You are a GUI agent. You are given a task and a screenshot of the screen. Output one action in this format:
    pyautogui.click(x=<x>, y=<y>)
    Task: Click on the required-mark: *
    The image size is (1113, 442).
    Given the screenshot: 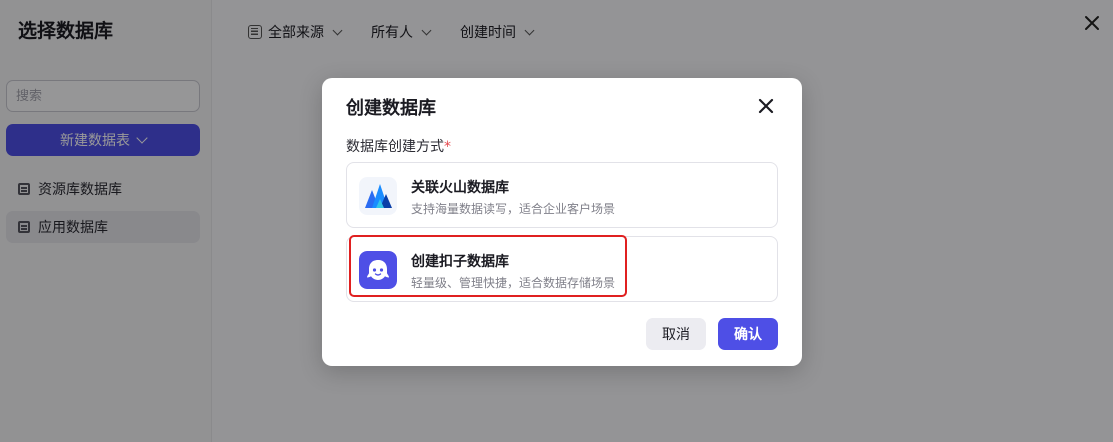 What is the action you would take?
    pyautogui.click(x=447, y=147)
    